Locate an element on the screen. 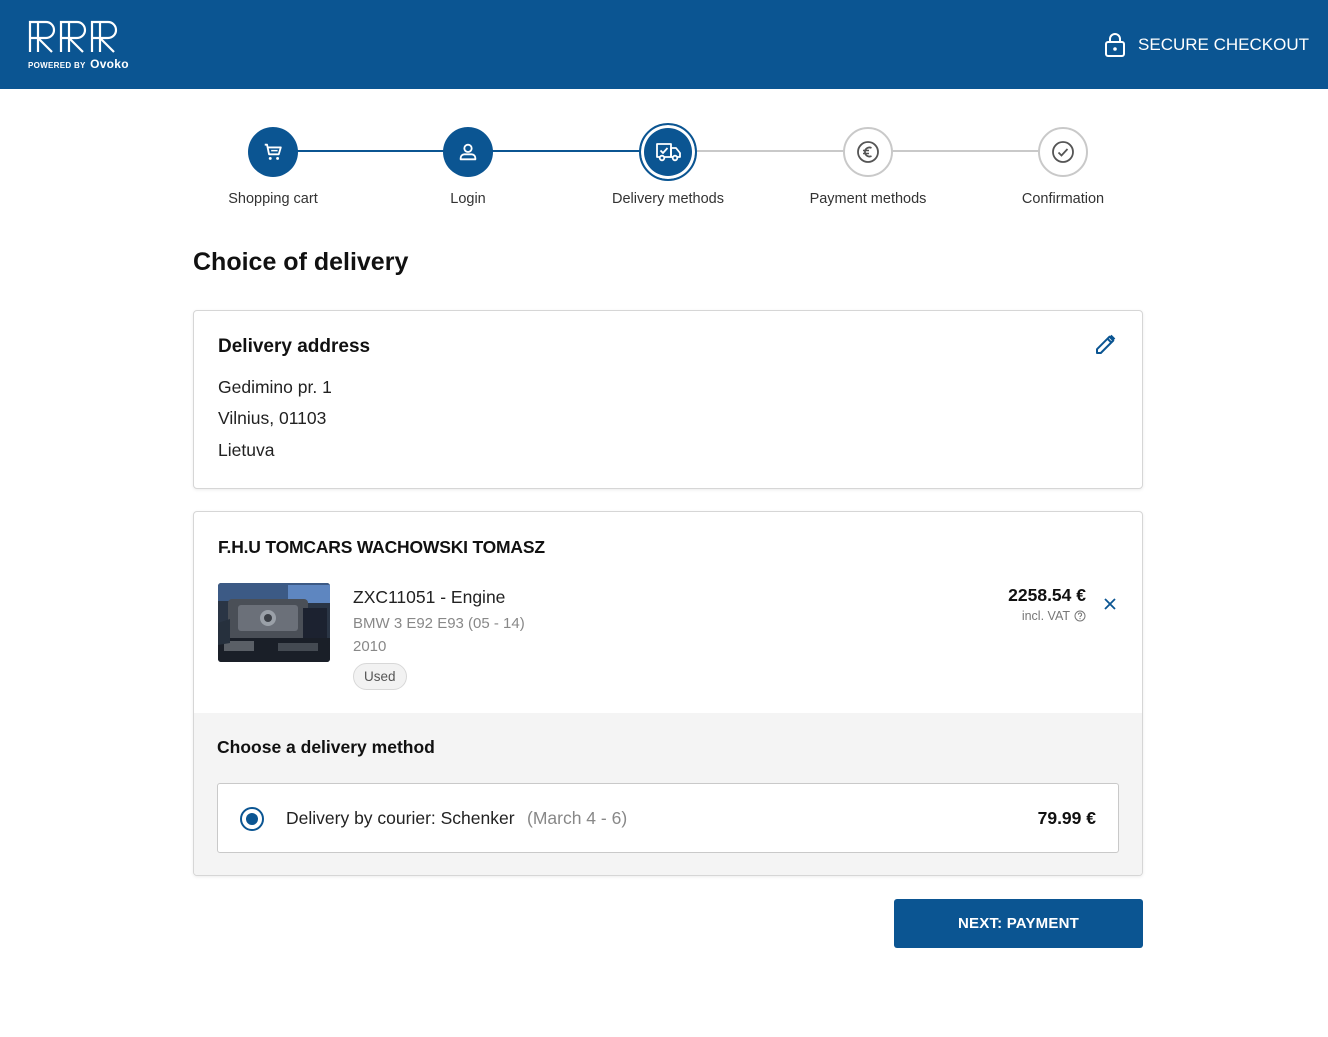 The width and height of the screenshot is (1328, 1037). step-shopping-cart: Shopping cart is located at coordinates (273, 164).